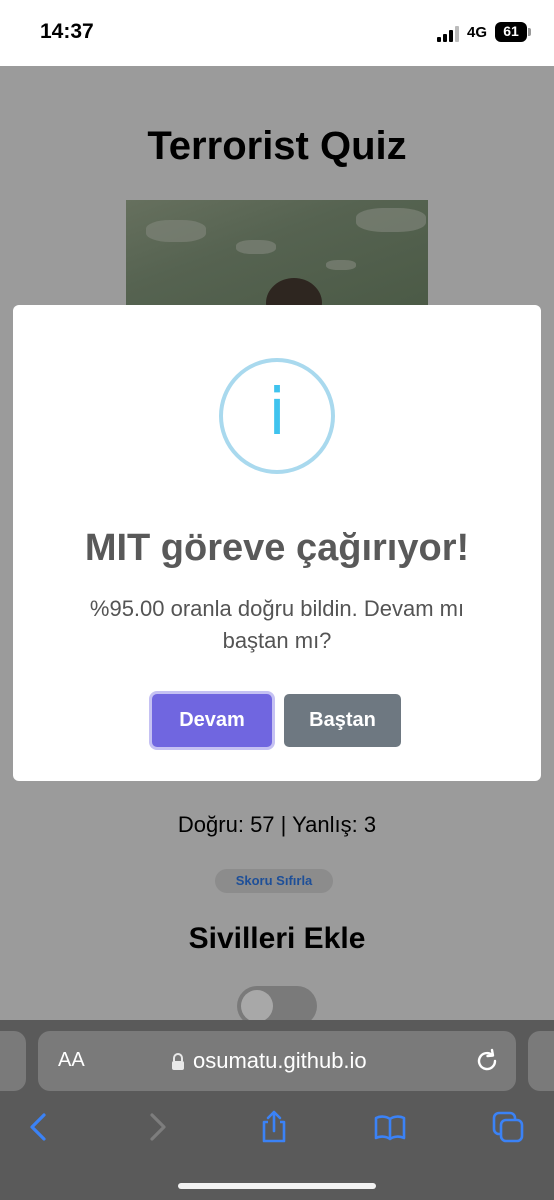 Image resolution: width=554 pixels, height=1200 pixels. Describe the element at coordinates (477, 32) in the screenshot. I see `network-type: 4G` at that location.